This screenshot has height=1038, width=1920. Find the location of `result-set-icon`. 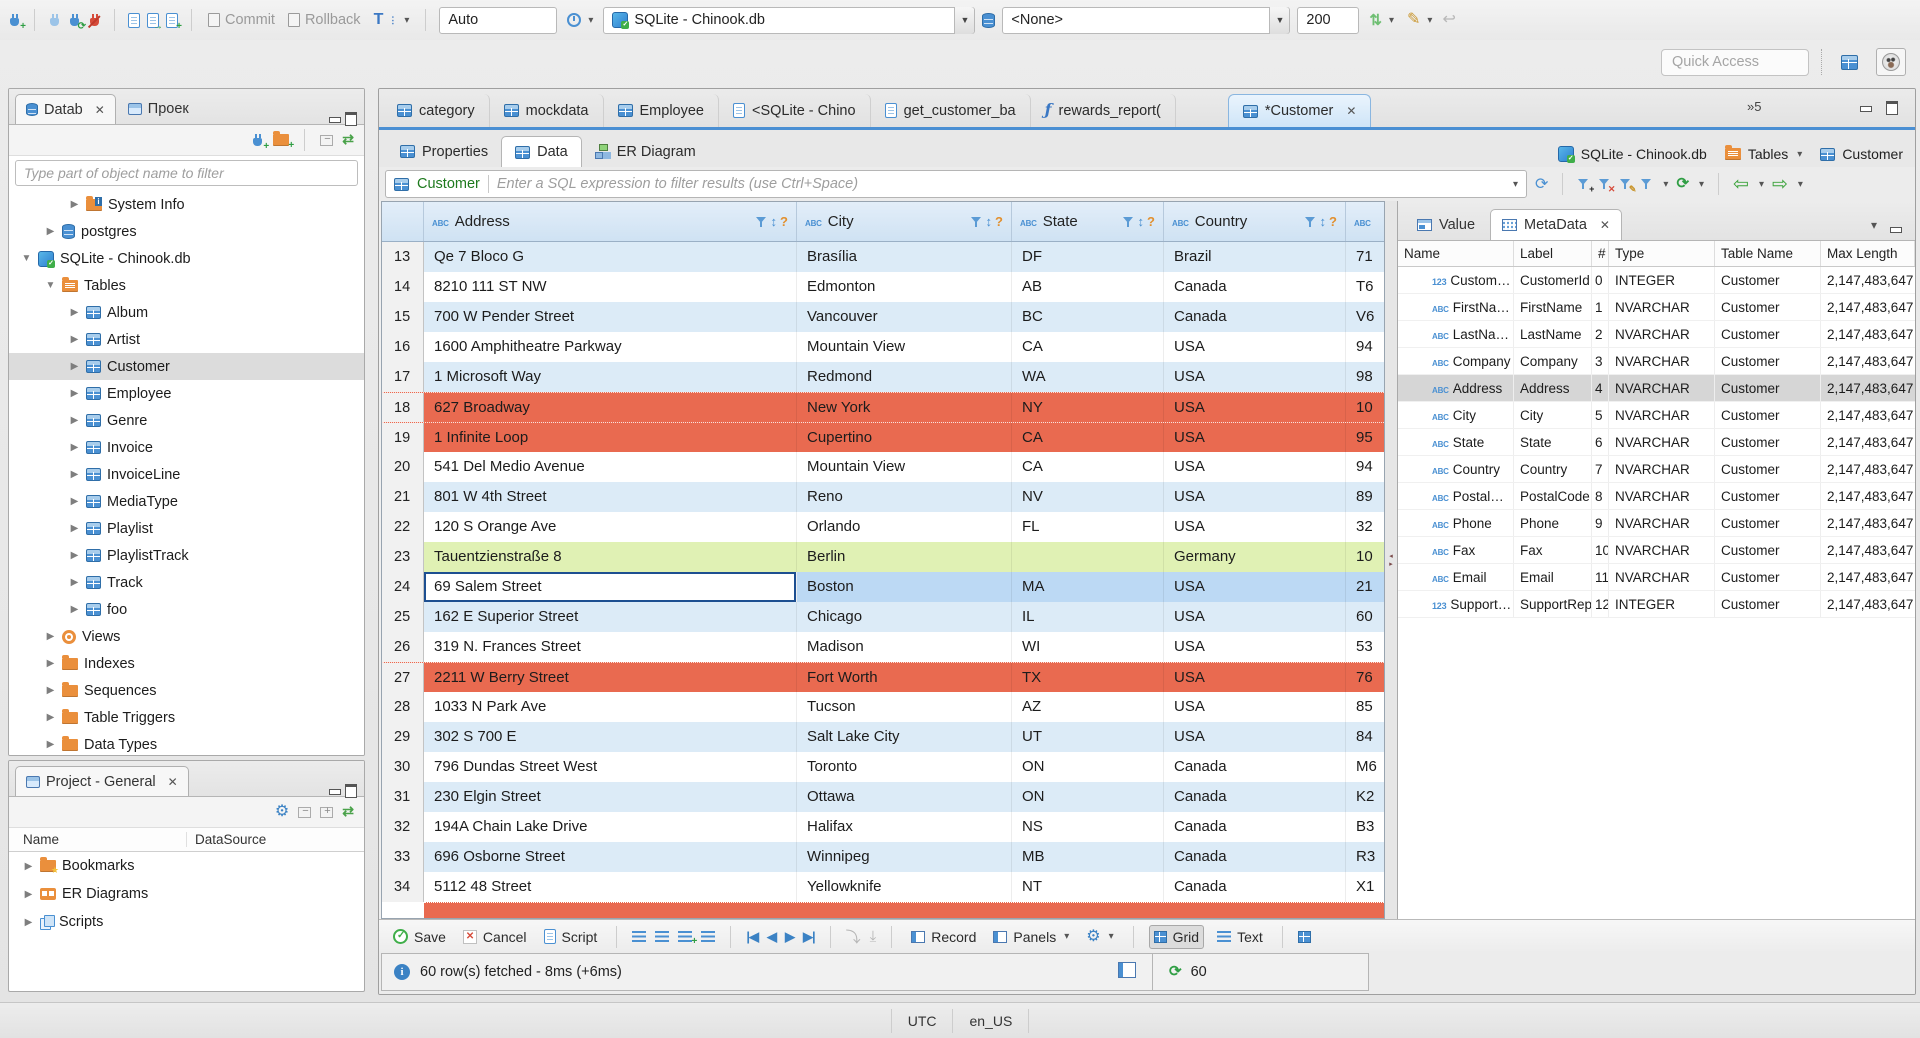

result-set-icon is located at coordinates (1304, 936).